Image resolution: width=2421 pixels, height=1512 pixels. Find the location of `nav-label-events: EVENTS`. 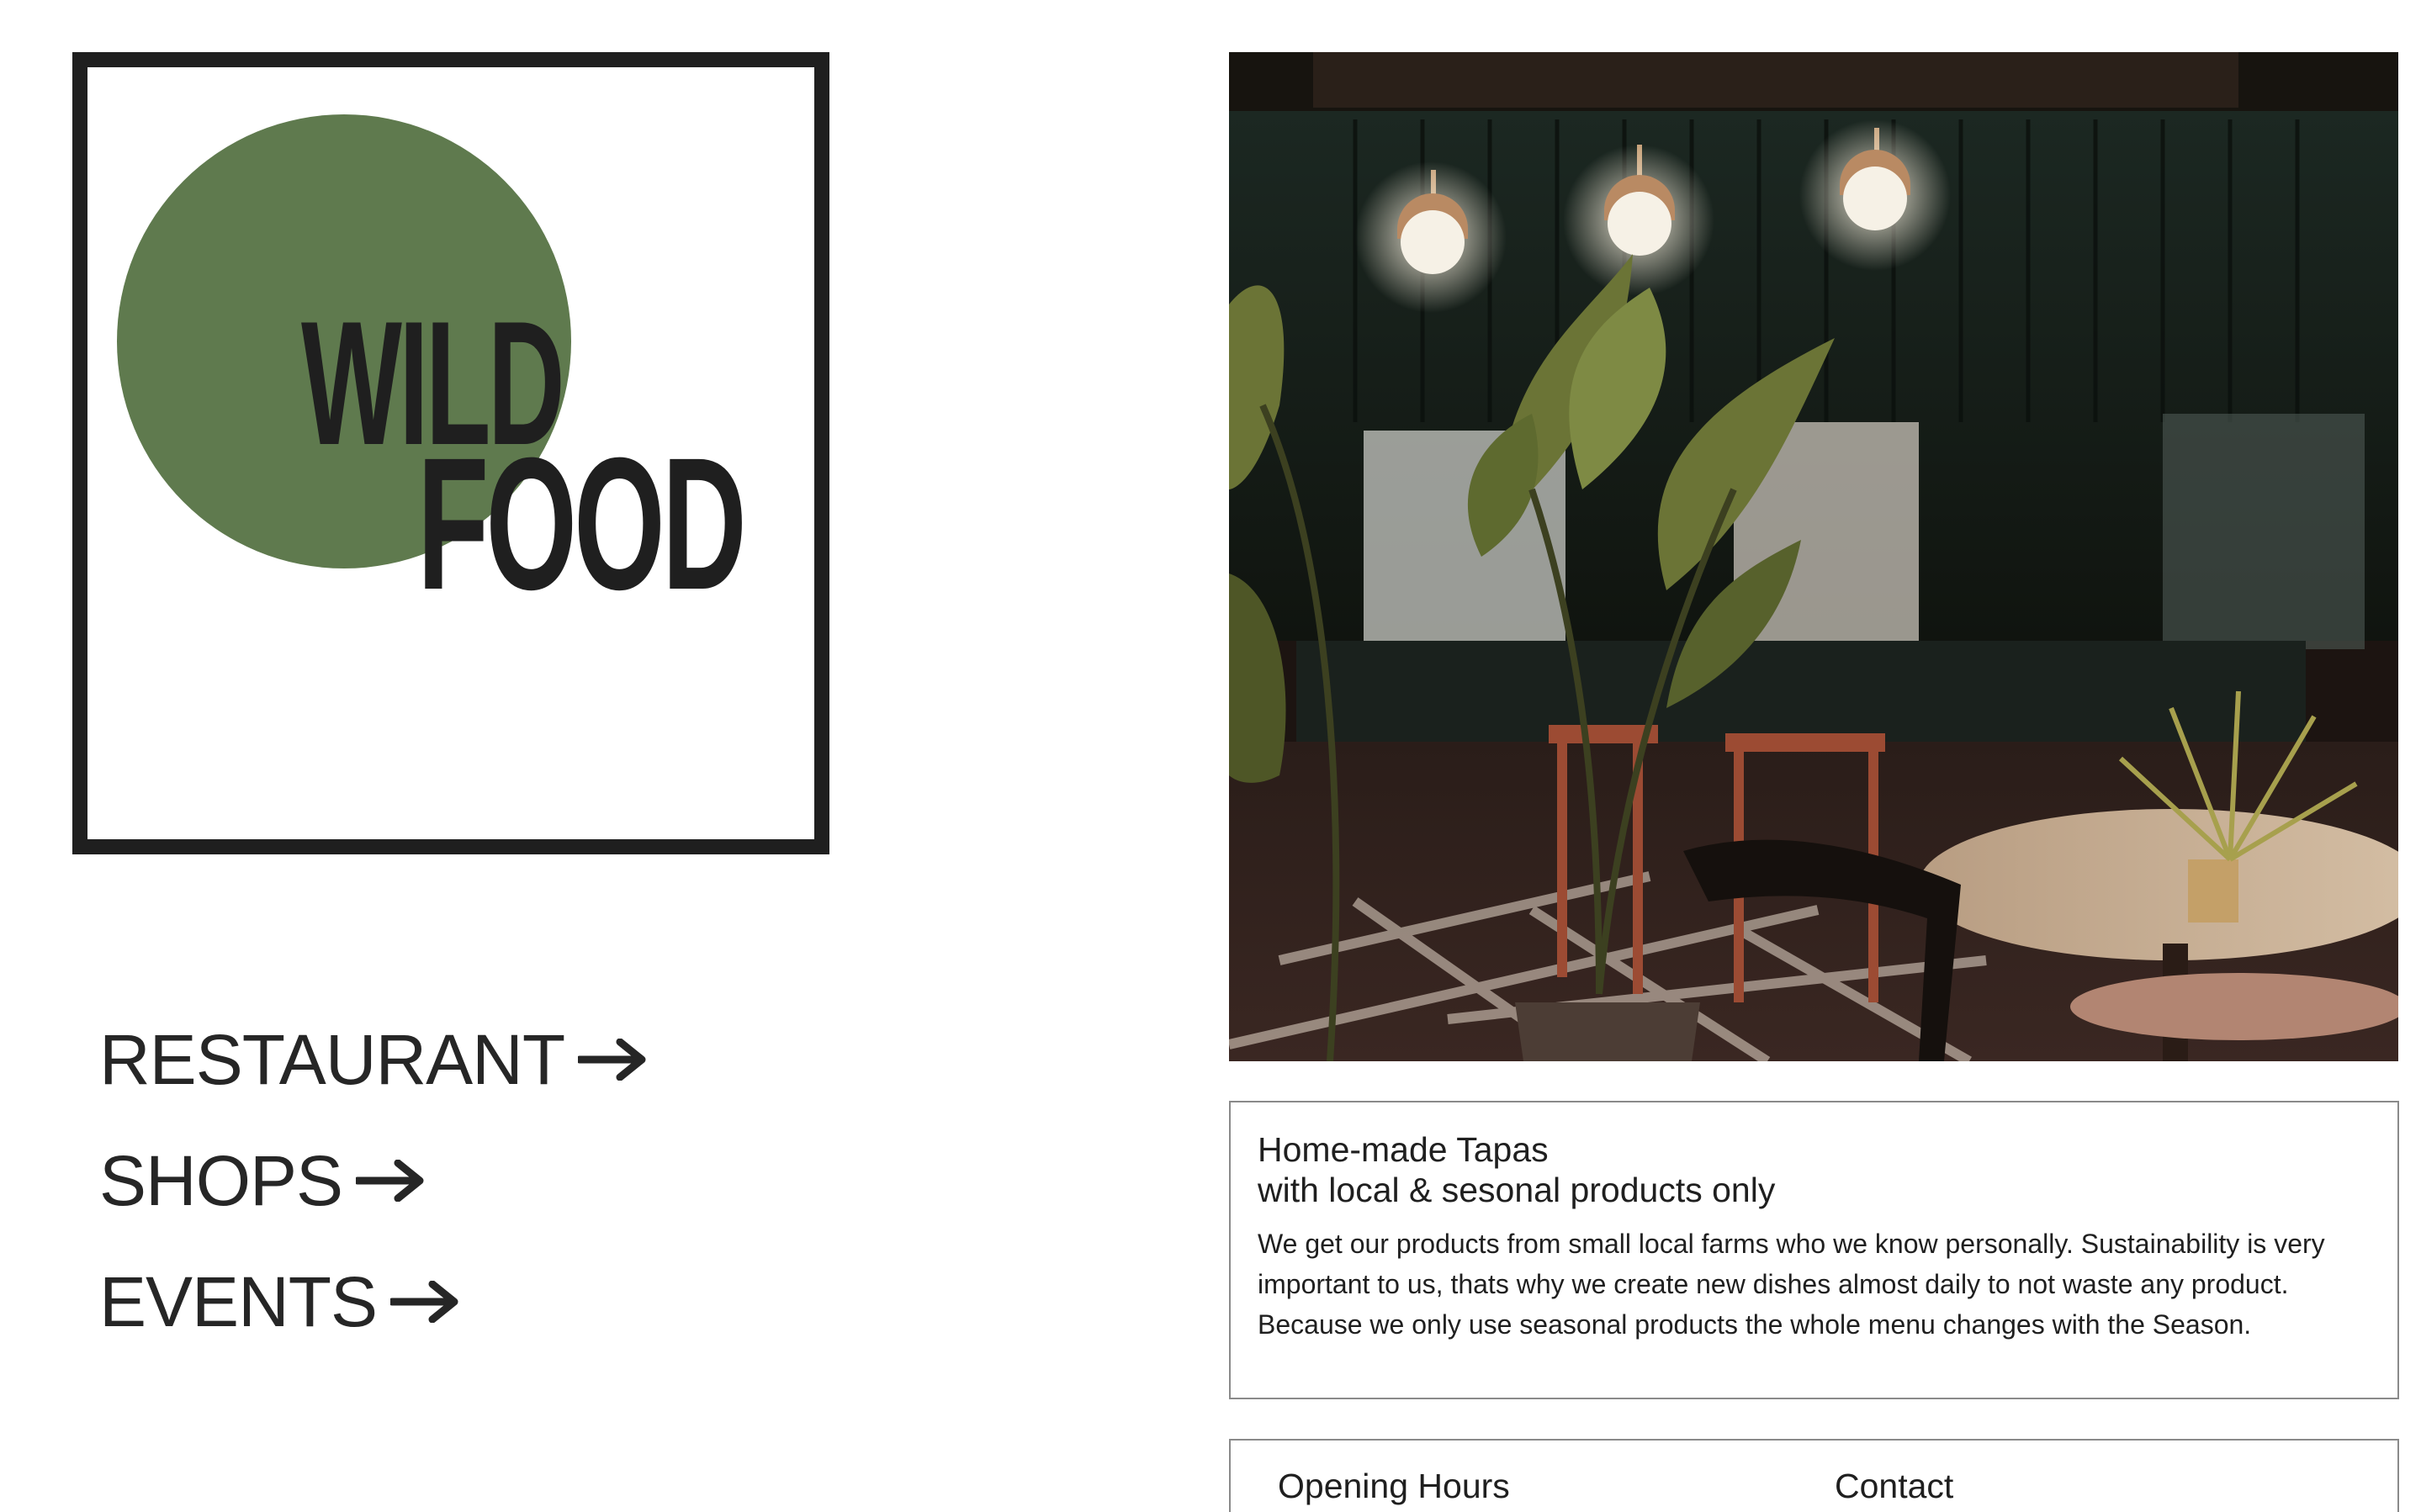

nav-label-events: EVENTS is located at coordinates (239, 1301).